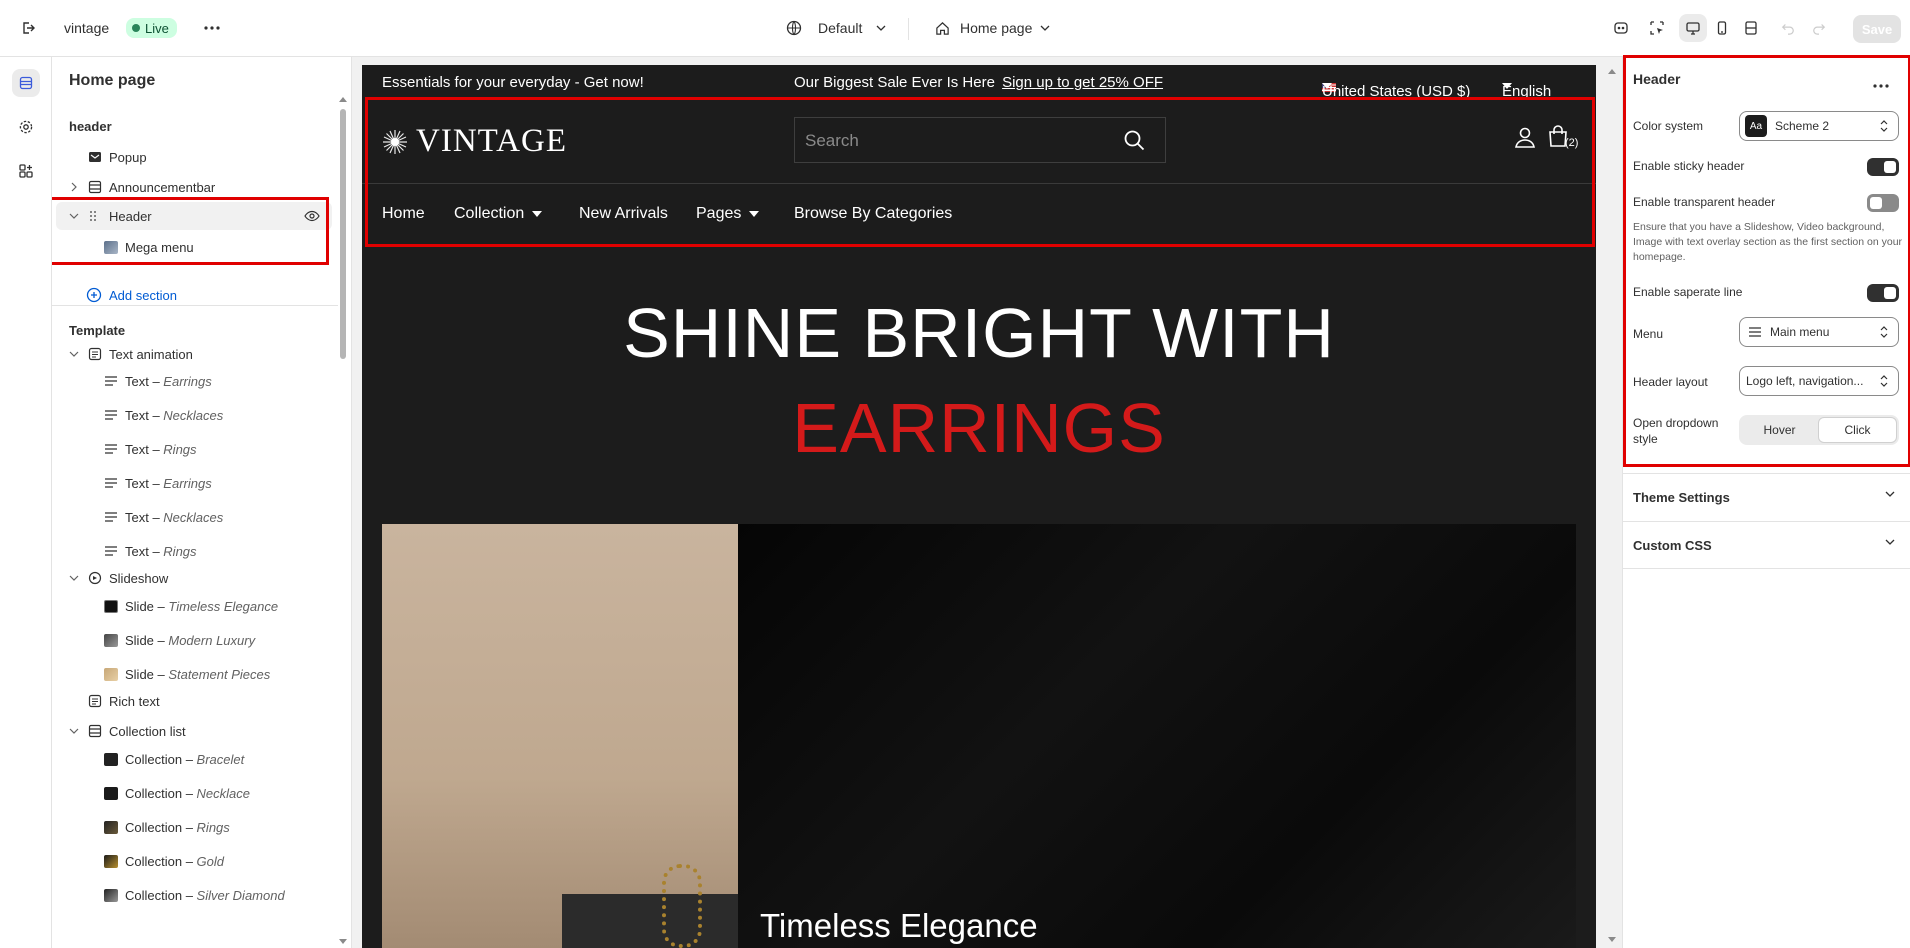 Image resolution: width=1910 pixels, height=948 pixels. I want to click on tree-item-label: Slideshow, so click(139, 578).